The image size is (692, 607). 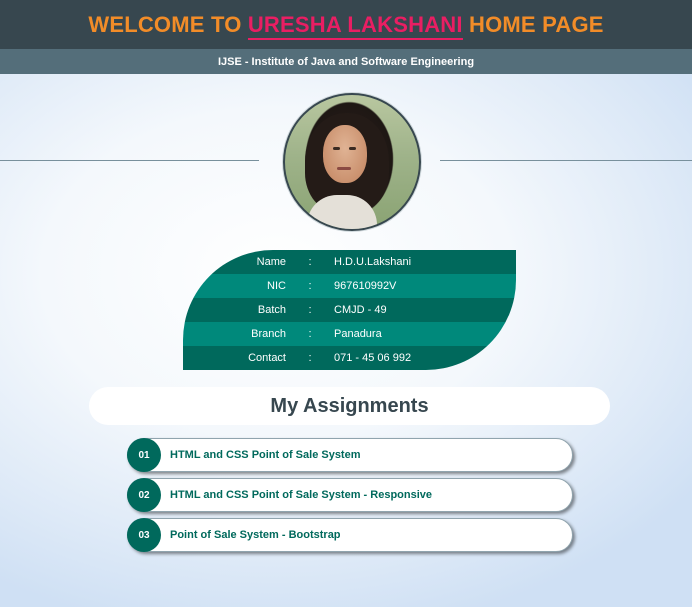 I want to click on info-label: Batch, so click(x=271, y=310).